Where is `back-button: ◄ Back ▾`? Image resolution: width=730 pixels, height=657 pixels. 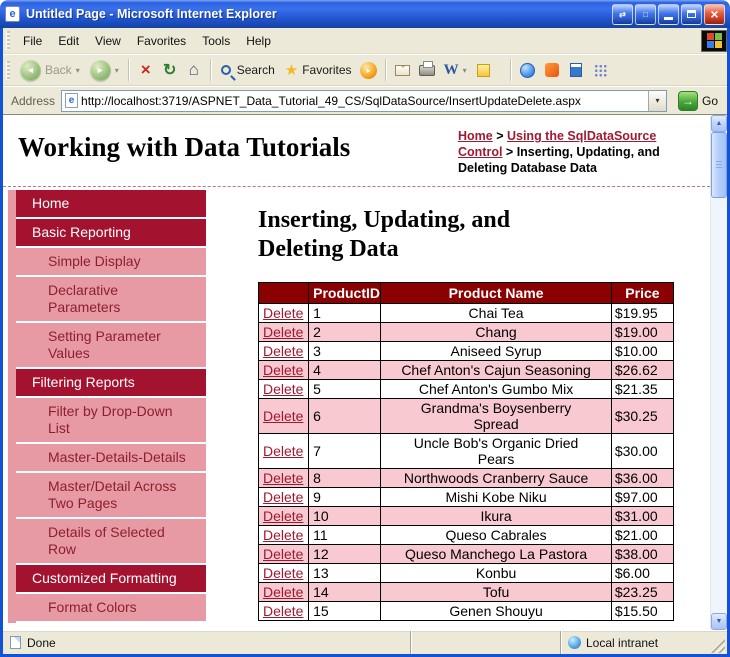
back-button: ◄ Back ▾ is located at coordinates (50, 70).